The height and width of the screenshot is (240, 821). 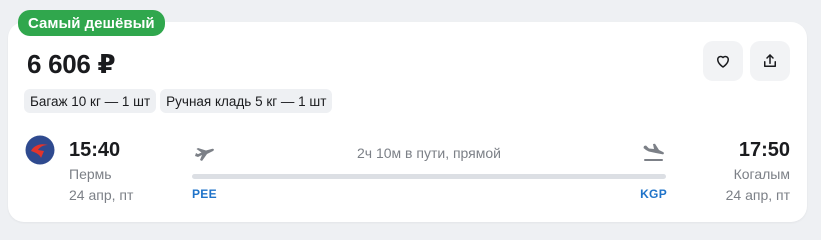 What do you see at coordinates (653, 194) in the screenshot?
I see `arrival-airport-code: KGP` at bounding box center [653, 194].